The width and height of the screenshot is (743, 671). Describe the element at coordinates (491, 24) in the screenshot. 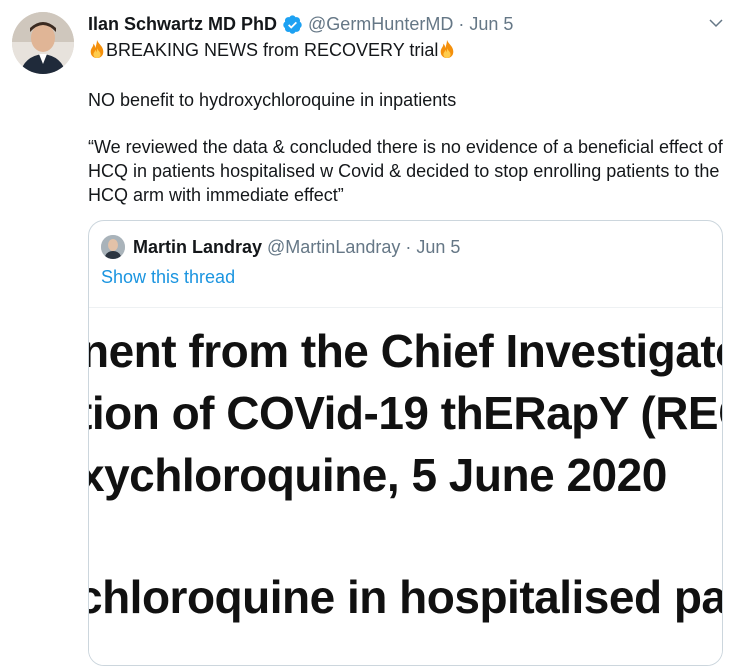

I see `tweet-date: Jun 5` at that location.